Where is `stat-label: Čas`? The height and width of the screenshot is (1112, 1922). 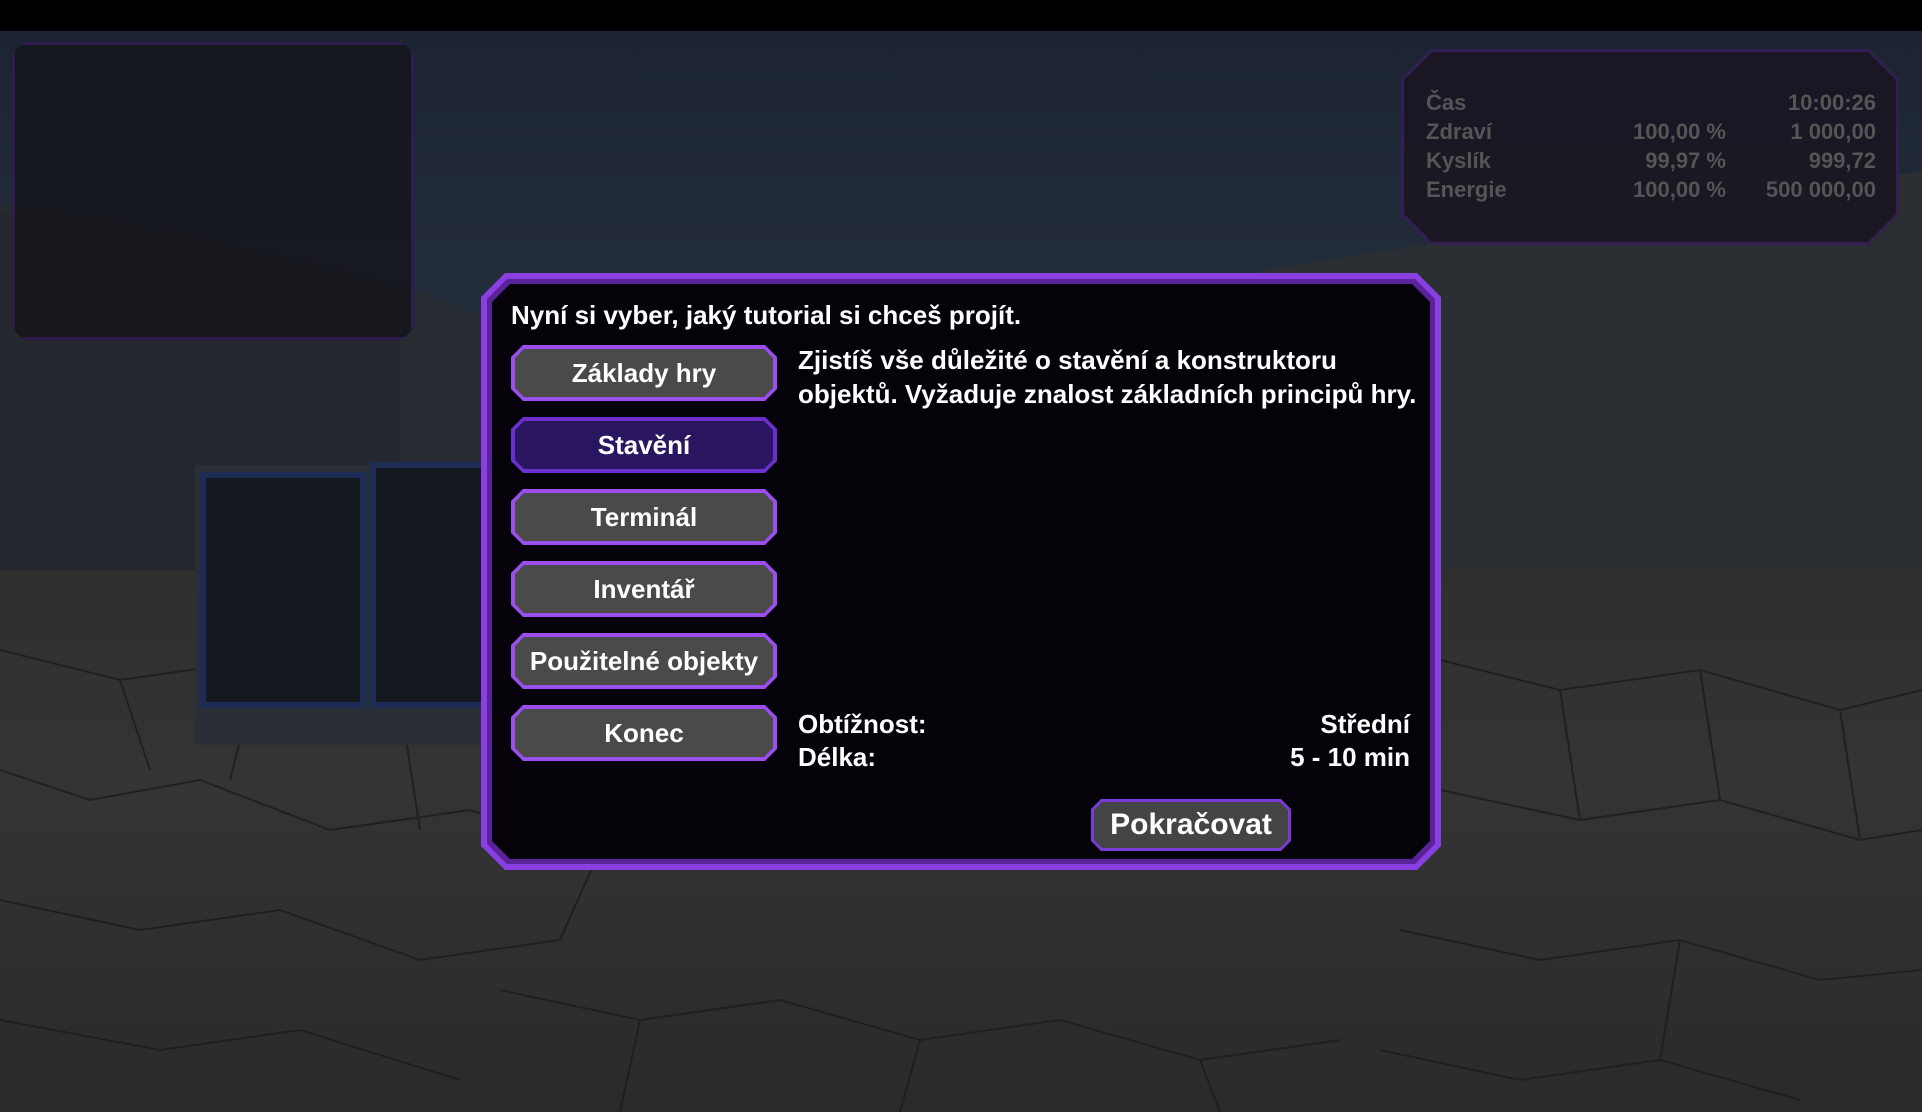
stat-label: Čas is located at coordinates (1446, 102).